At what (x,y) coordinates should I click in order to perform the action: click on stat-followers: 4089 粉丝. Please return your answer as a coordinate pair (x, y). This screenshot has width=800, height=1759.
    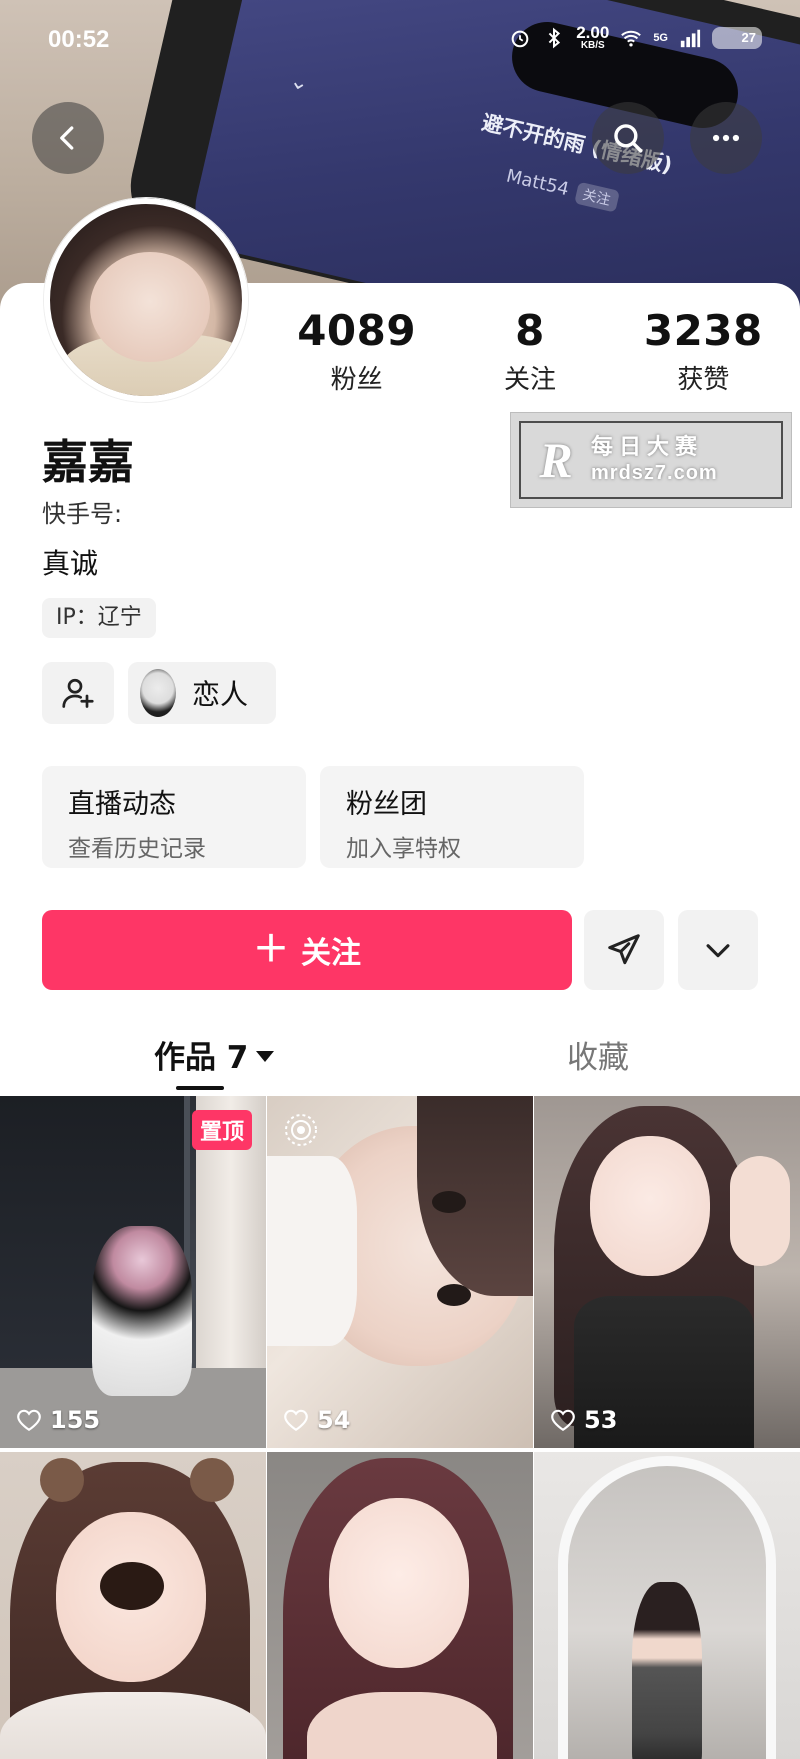
    Looking at the image, I should click on (356, 350).